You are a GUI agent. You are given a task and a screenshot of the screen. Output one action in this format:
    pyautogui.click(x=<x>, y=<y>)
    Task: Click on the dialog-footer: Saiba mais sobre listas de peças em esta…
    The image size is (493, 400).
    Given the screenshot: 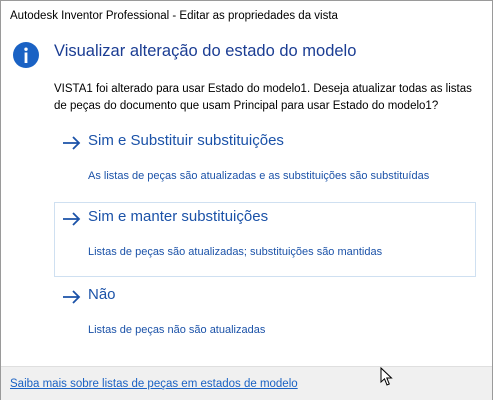 What is the action you would take?
    pyautogui.click(x=246, y=383)
    